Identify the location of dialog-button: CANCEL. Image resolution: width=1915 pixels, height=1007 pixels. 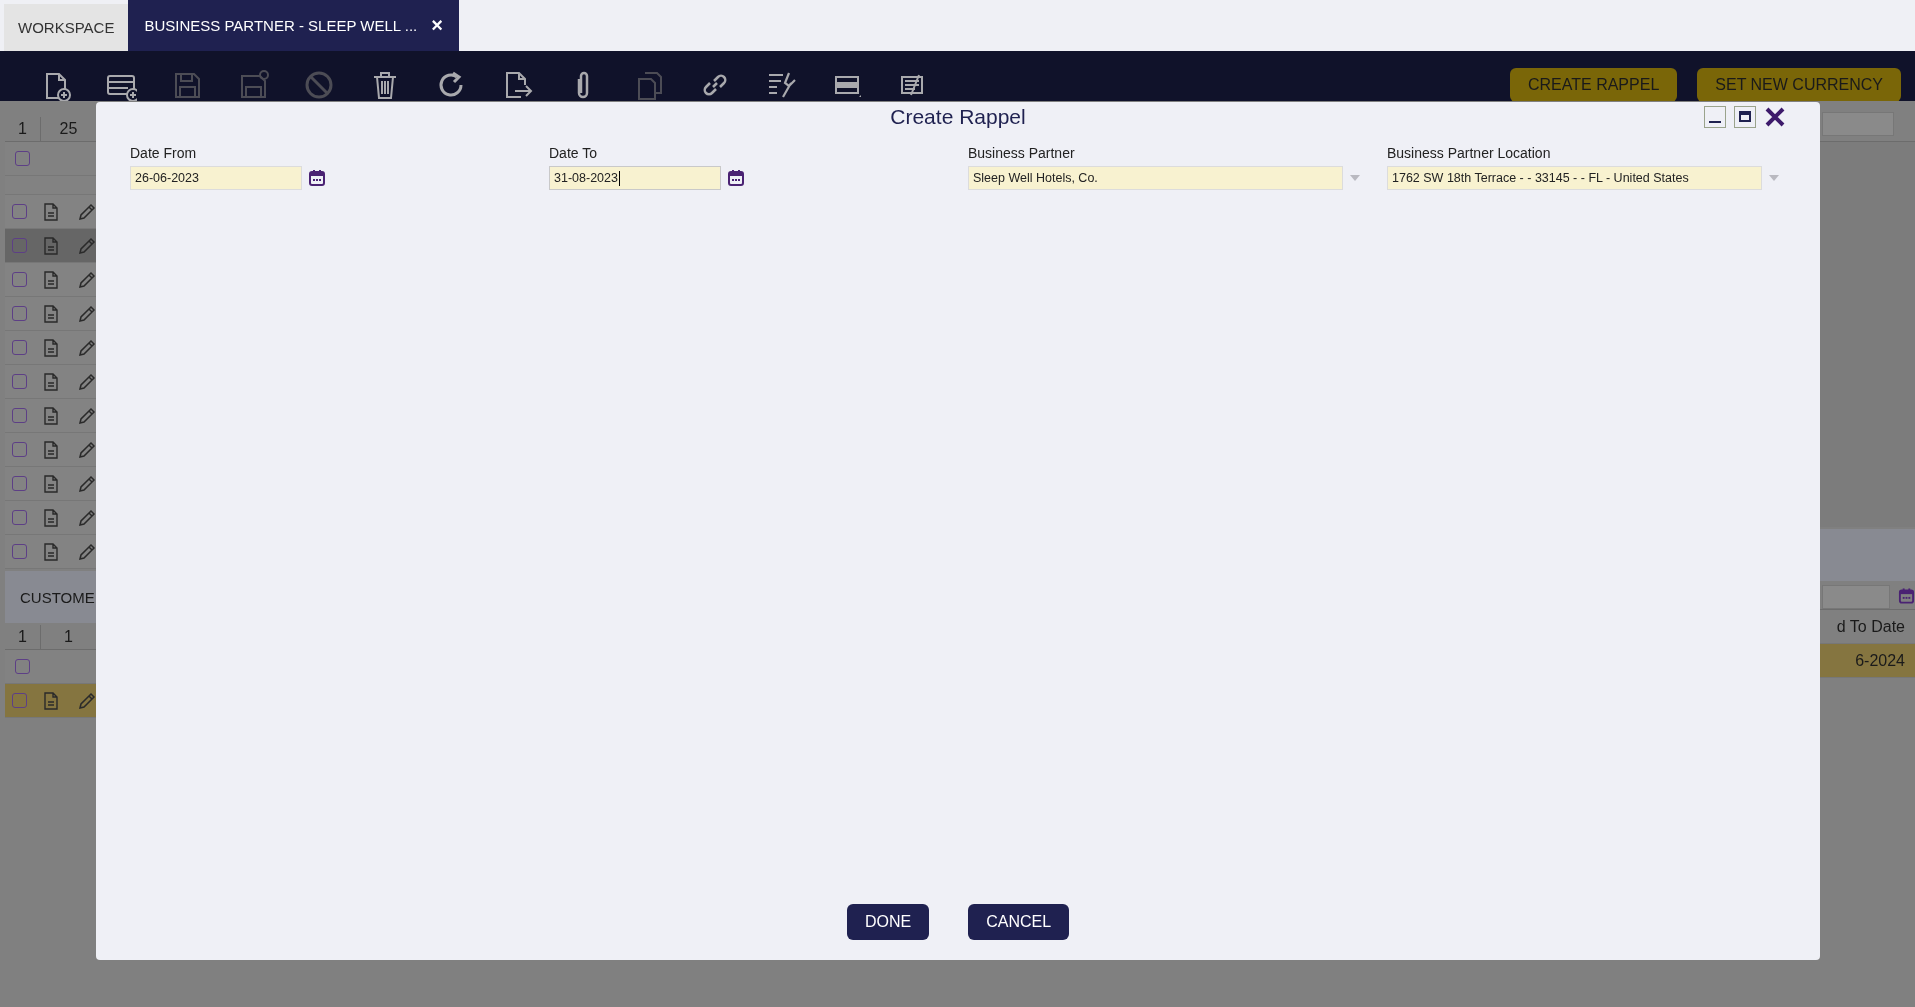
(1019, 922).